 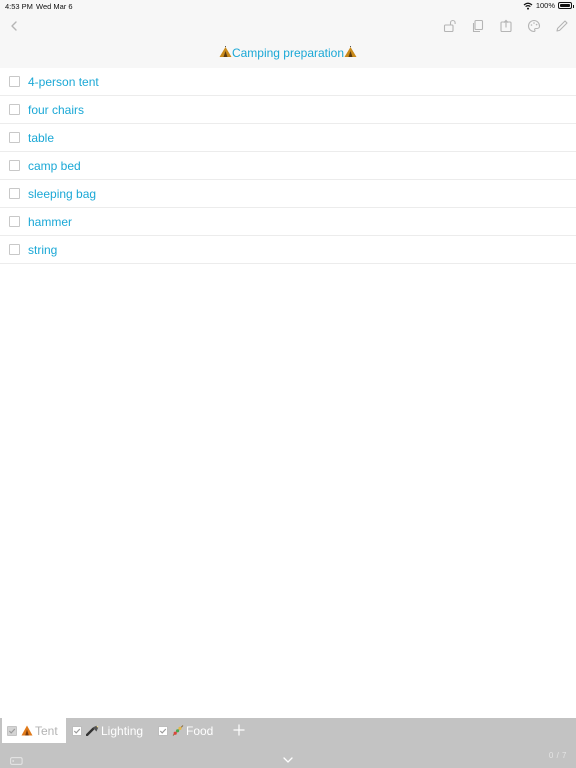 I want to click on tab-label: Tent, so click(x=46, y=730).